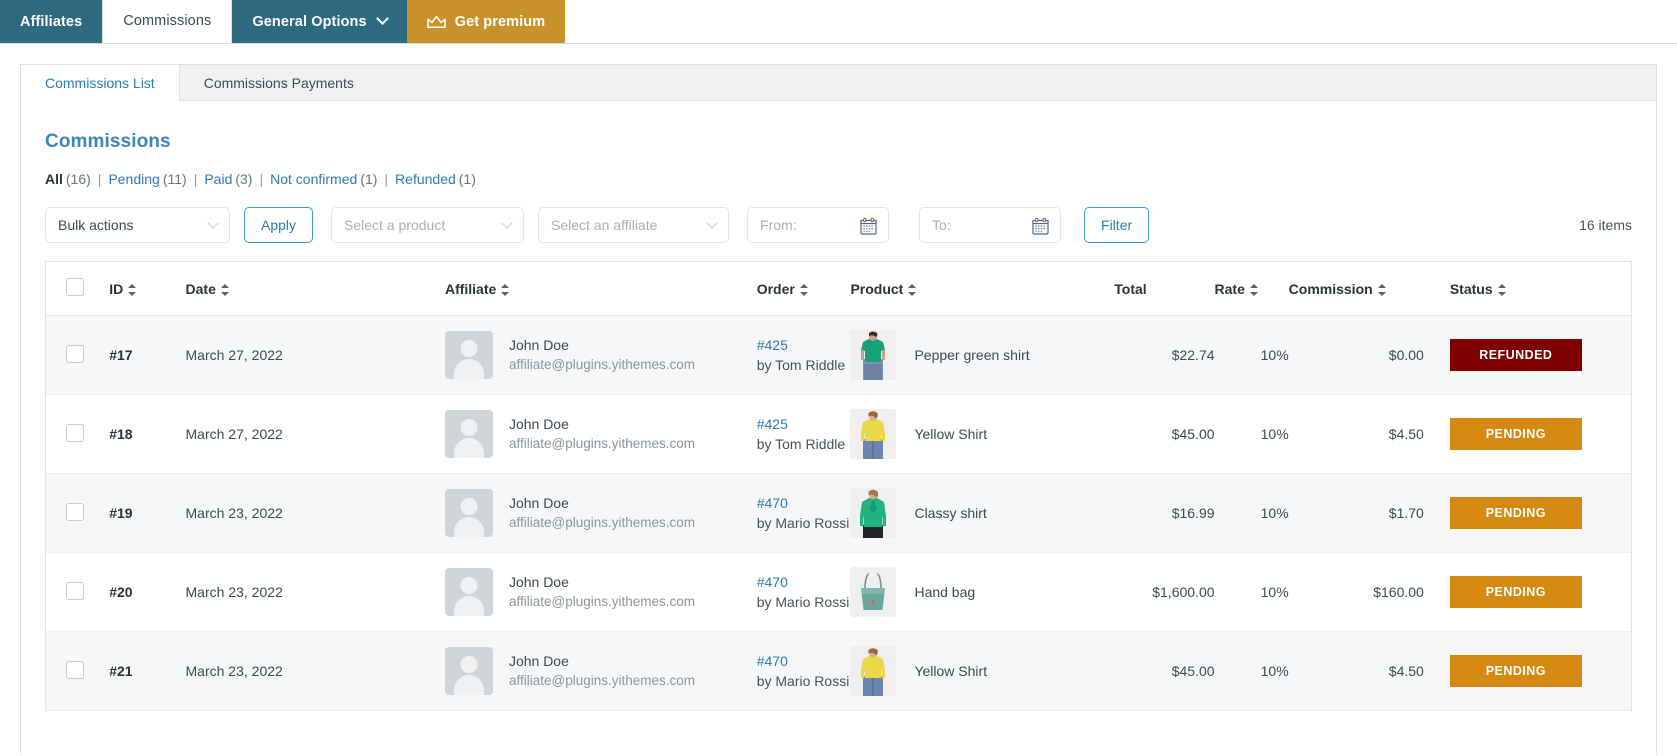  What do you see at coordinates (315, 513) in the screenshot?
I see `cell-date: March 23, 2022` at bounding box center [315, 513].